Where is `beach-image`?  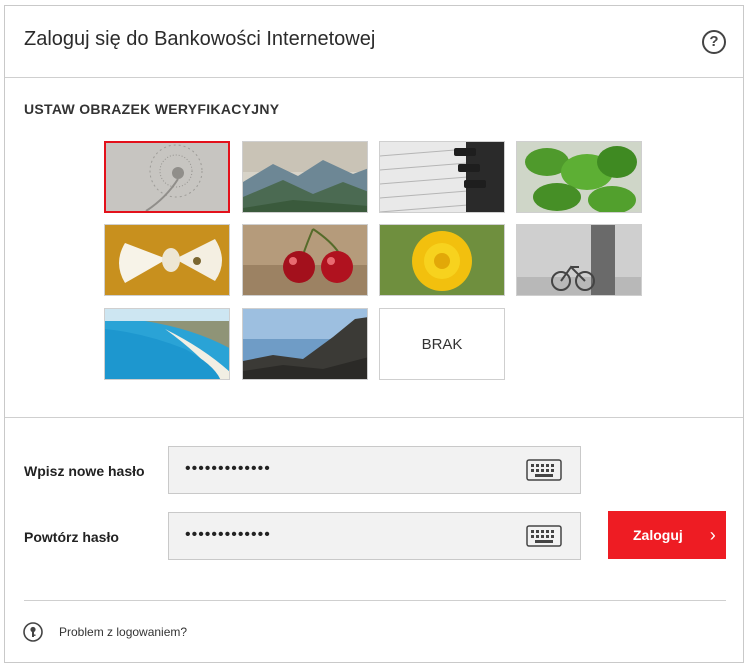
beach-image is located at coordinates (167, 344).